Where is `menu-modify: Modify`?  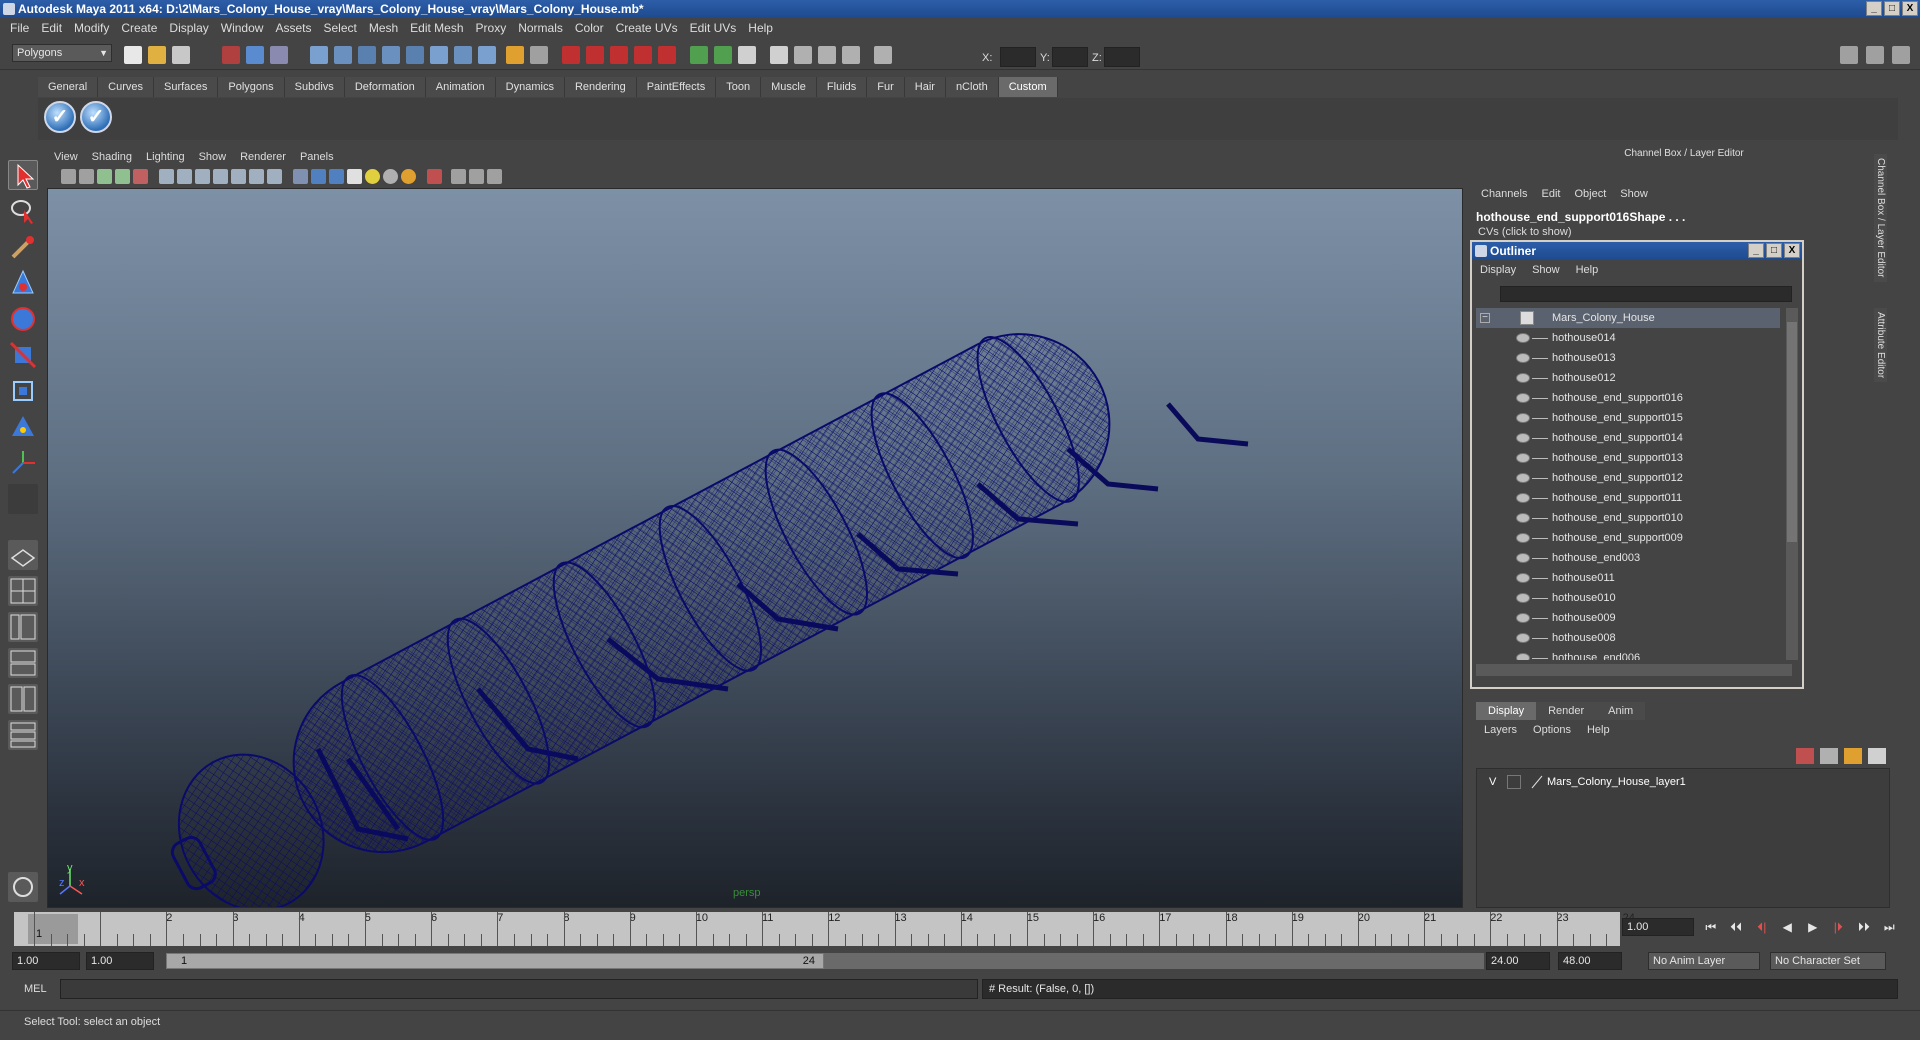
menu-modify: Modify is located at coordinates (91, 28).